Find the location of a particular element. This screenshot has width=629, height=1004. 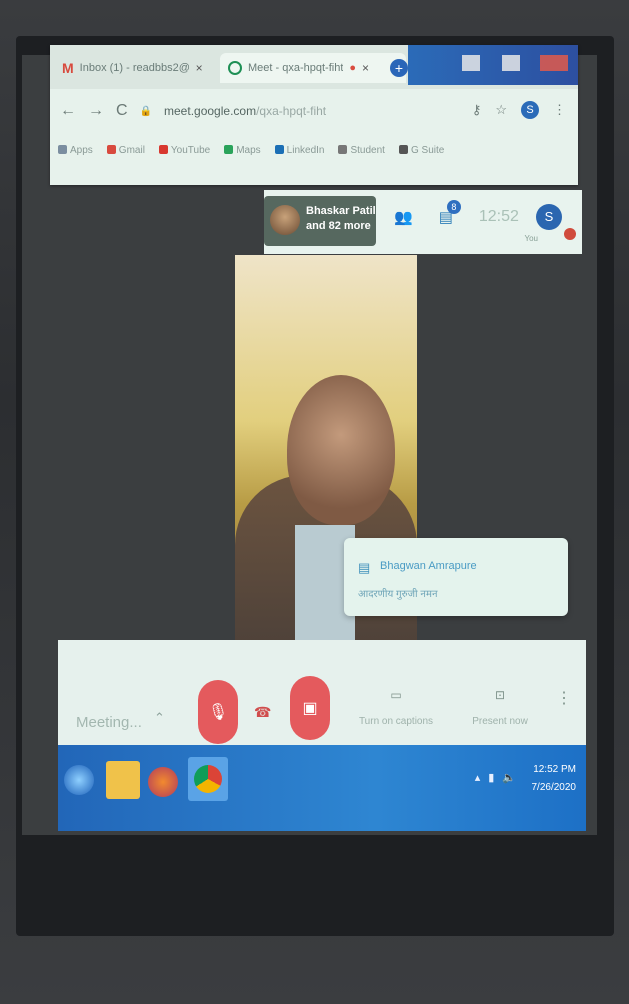

minimize-button is located at coordinates (471, 63).